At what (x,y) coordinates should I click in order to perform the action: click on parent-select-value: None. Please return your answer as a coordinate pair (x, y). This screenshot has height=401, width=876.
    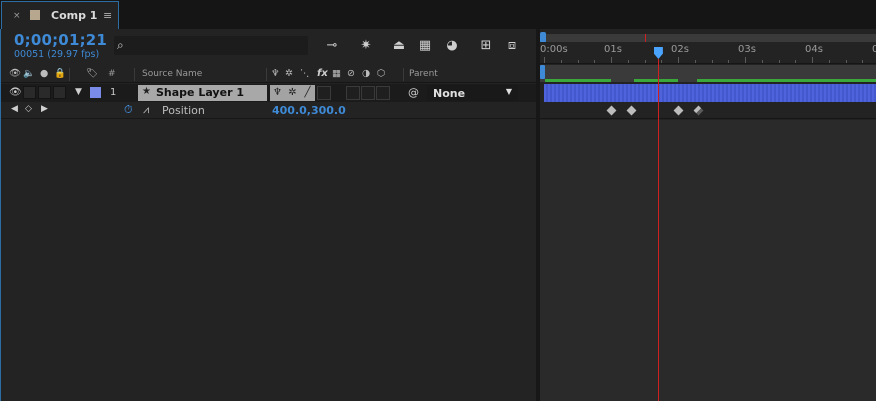
    Looking at the image, I should click on (449, 93).